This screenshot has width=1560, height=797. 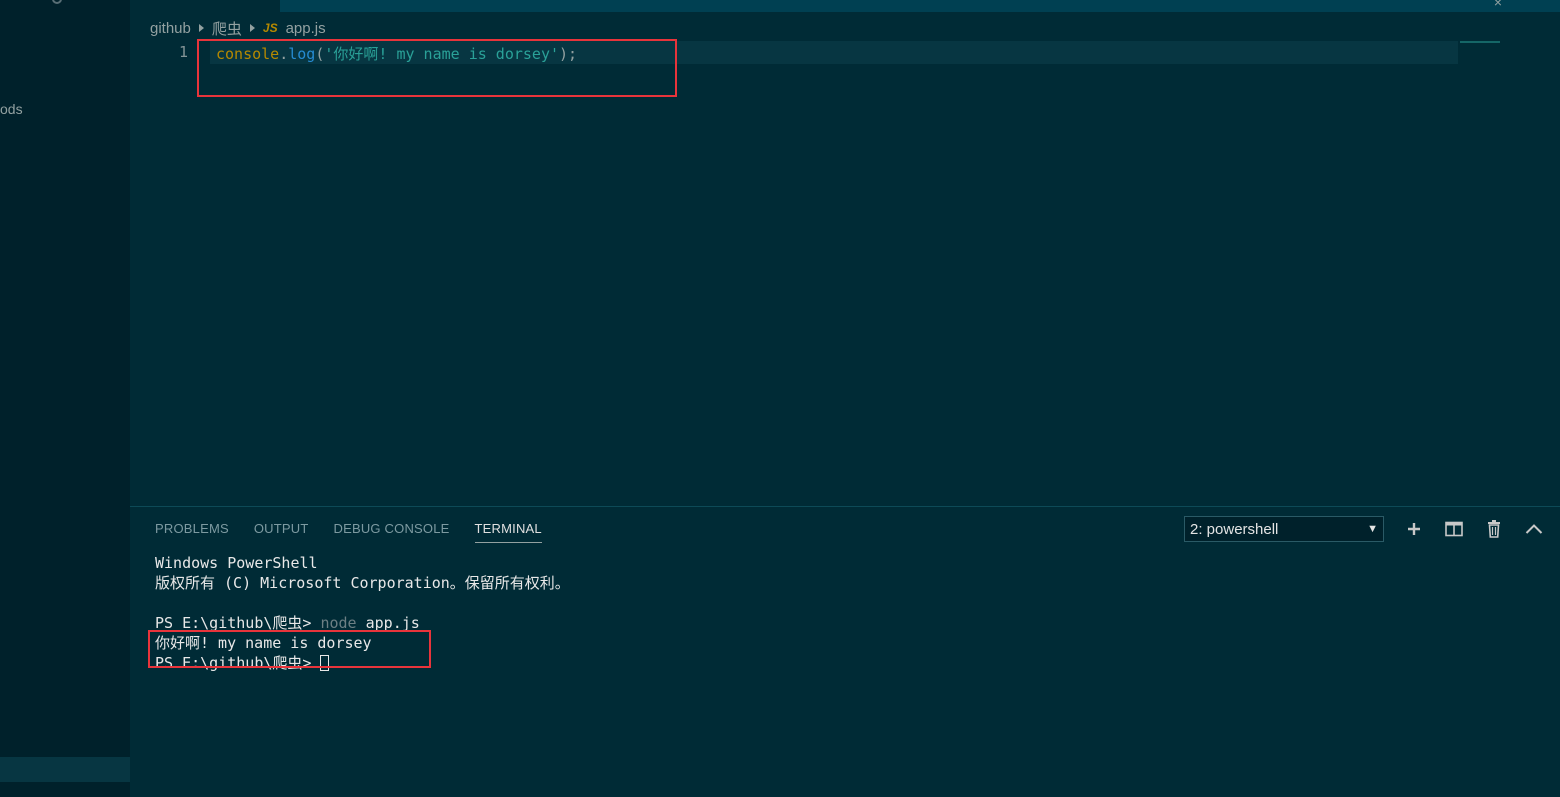 What do you see at coordinates (508, 532) in the screenshot?
I see `tab-terminal: TERMINAL` at bounding box center [508, 532].